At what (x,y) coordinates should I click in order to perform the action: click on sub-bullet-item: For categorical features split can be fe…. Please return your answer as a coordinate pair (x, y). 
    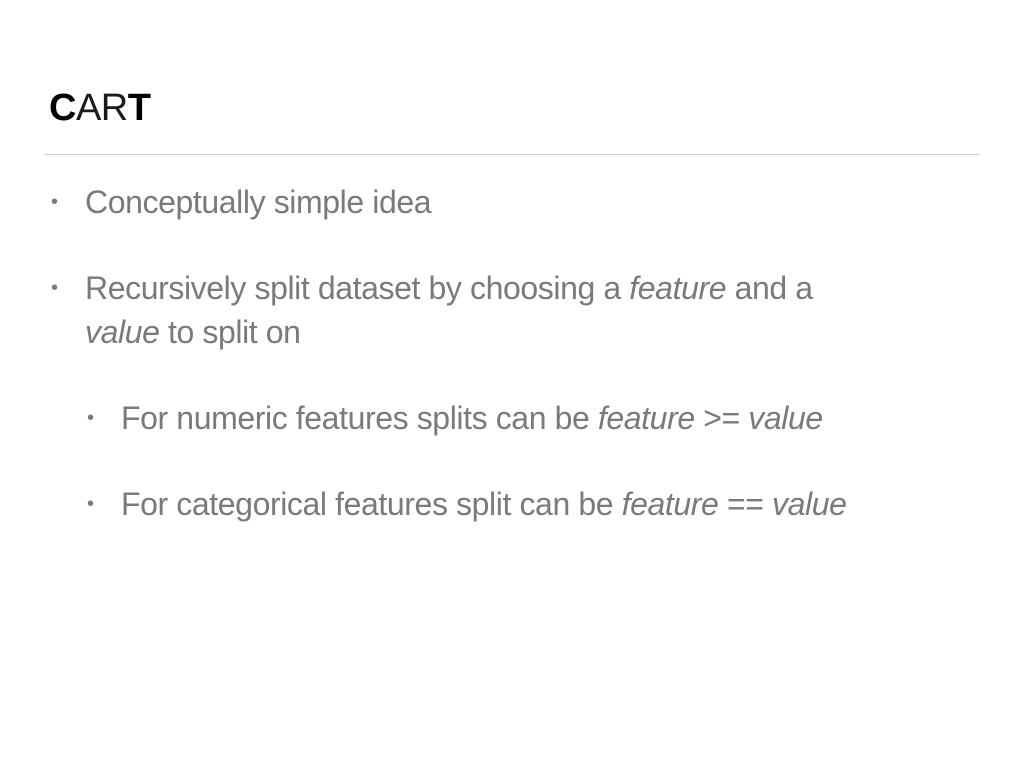
    Looking at the image, I should click on (484, 504).